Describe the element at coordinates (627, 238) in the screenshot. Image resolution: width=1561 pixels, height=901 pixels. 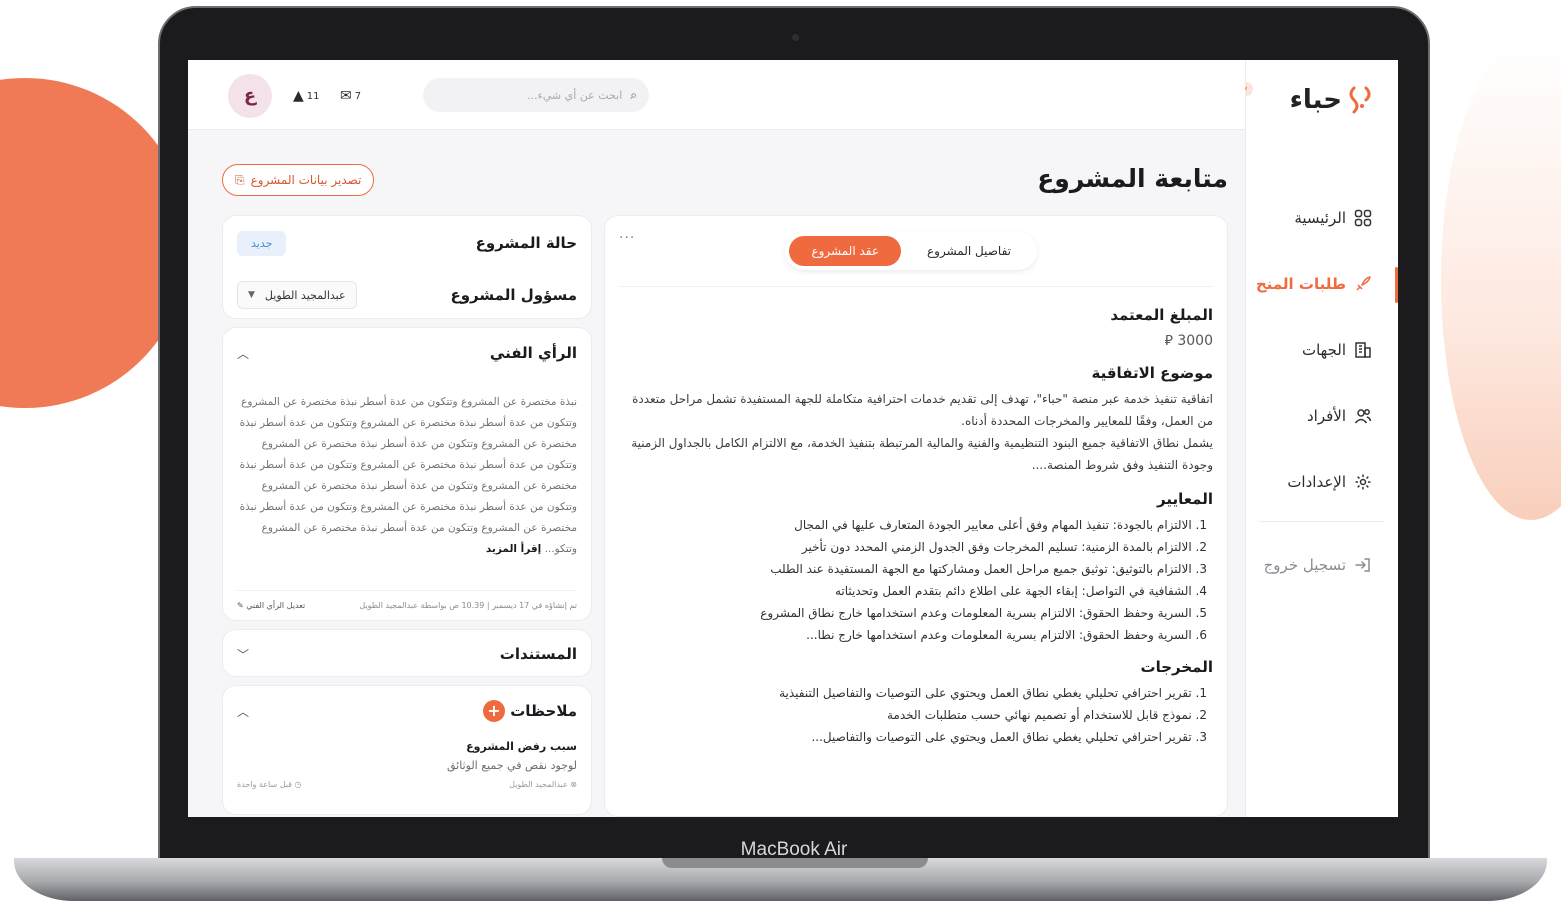
I see `more-options-icon: ···` at that location.